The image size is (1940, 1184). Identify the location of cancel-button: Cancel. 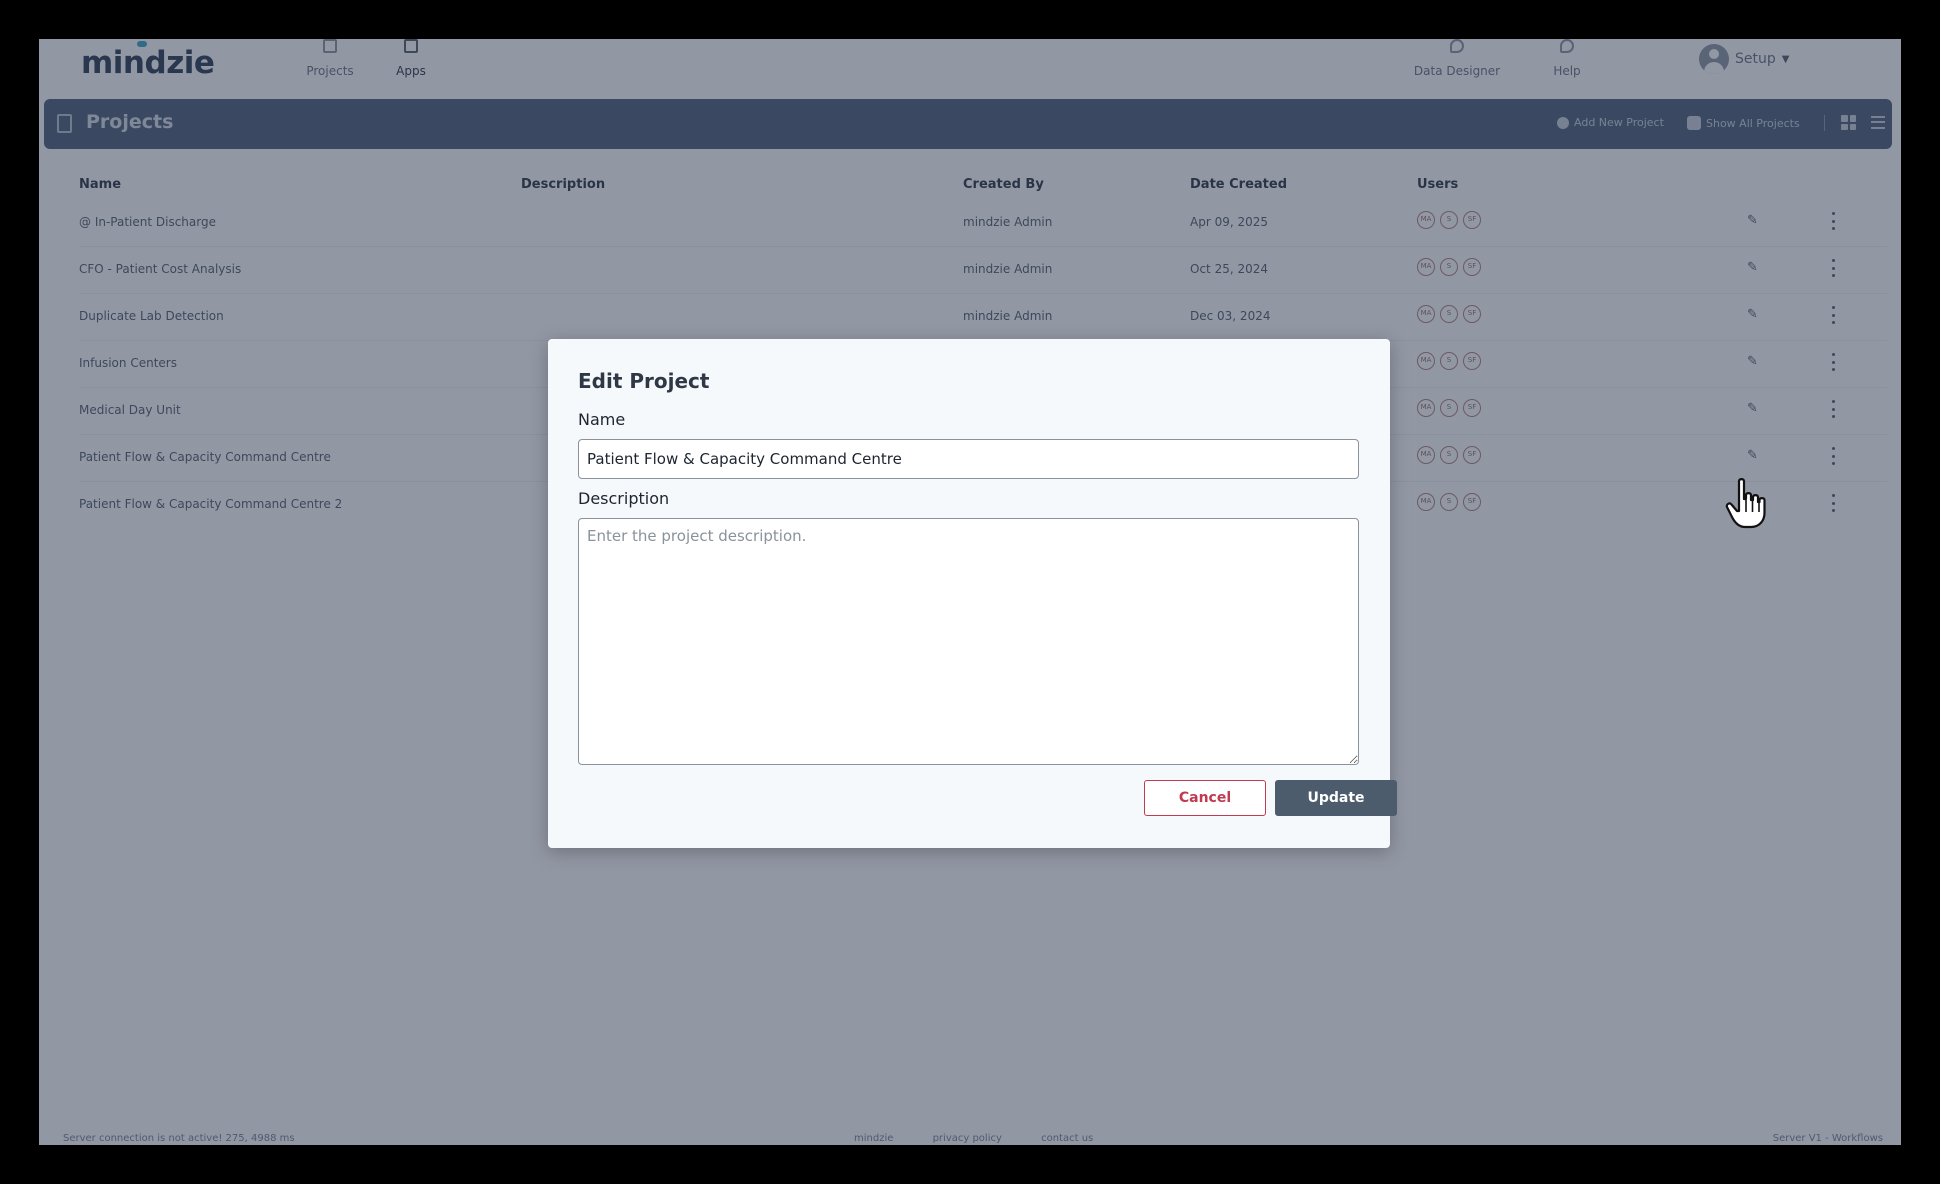
(1205, 798).